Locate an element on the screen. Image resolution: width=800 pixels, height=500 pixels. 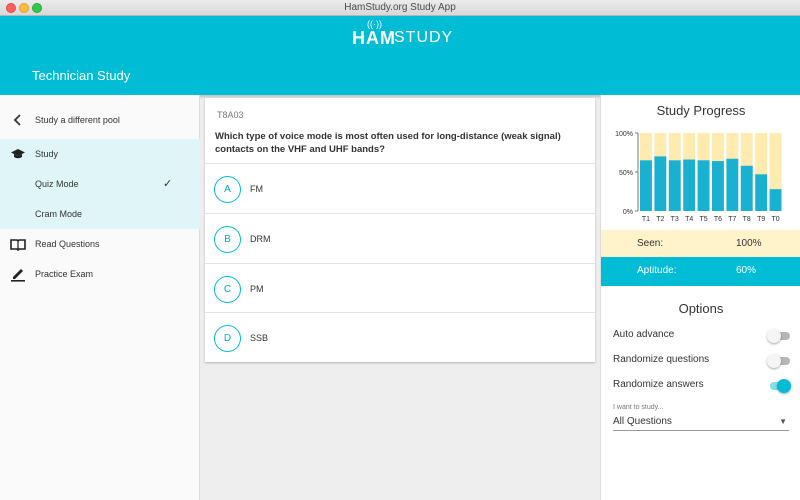
y-tick-label: 50% is located at coordinates (626, 173).